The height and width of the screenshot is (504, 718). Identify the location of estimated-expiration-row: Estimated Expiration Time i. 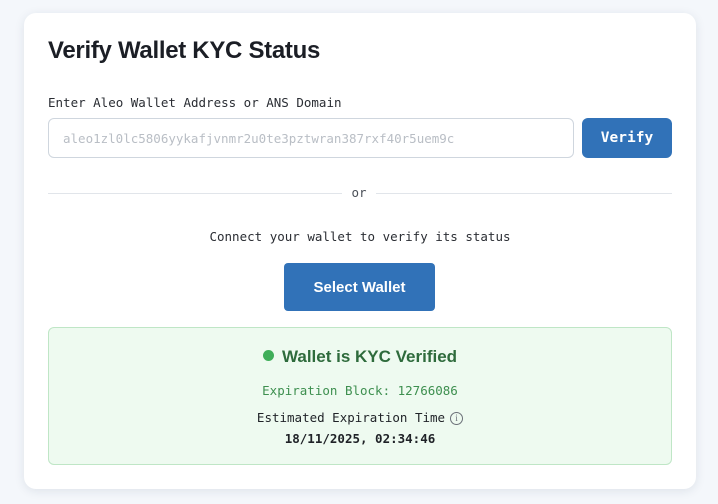
(360, 417).